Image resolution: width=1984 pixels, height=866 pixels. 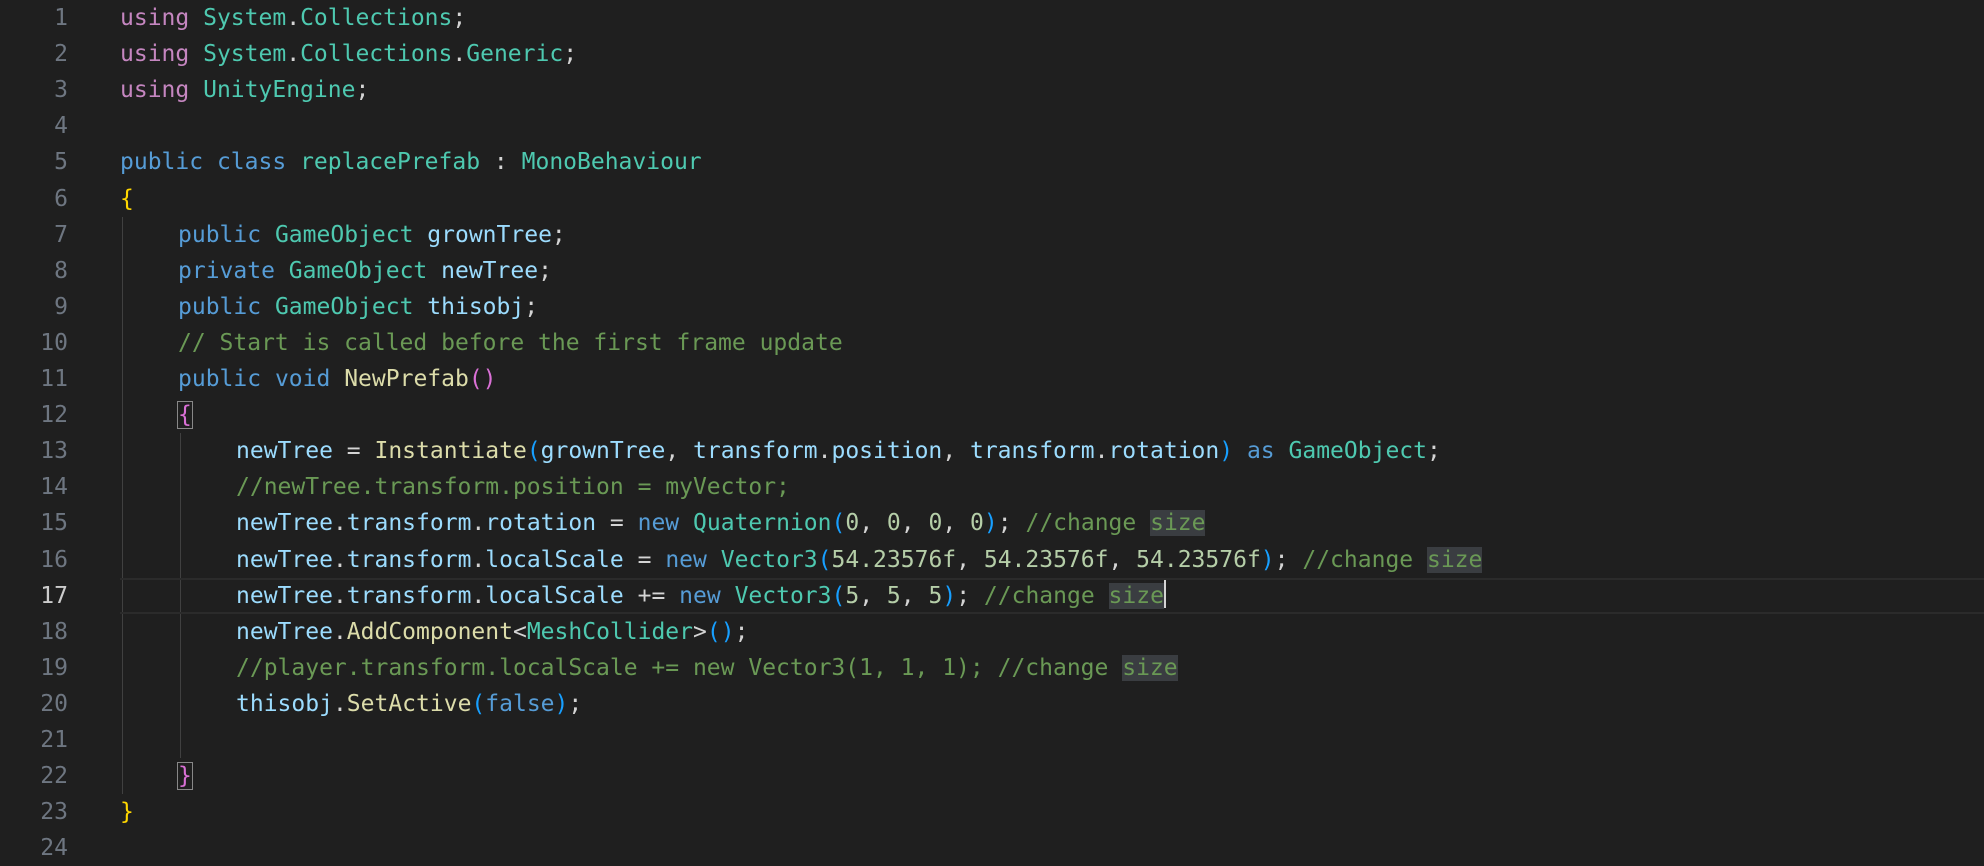 I want to click on code-token: 54.23576f, so click(x=894, y=559).